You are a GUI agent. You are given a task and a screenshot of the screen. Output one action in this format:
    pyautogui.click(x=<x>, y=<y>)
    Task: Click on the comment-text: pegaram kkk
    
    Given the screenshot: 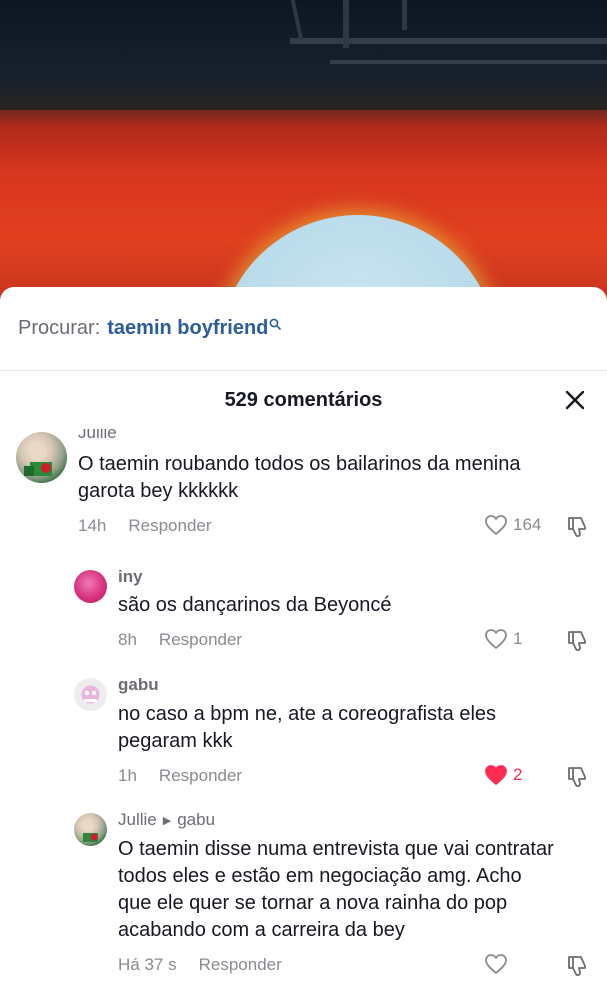 What is the action you would take?
    pyautogui.click(x=175, y=741)
    